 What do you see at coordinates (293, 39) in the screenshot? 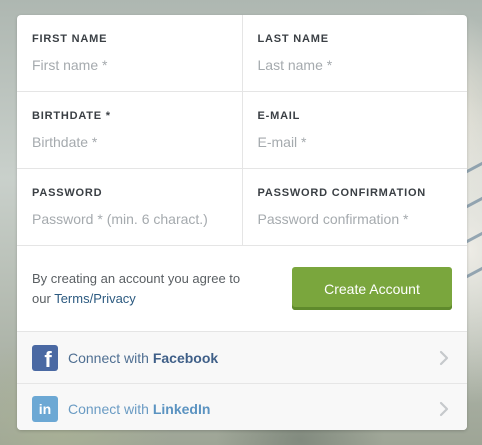
I see `last-name-label: LAST NAME` at bounding box center [293, 39].